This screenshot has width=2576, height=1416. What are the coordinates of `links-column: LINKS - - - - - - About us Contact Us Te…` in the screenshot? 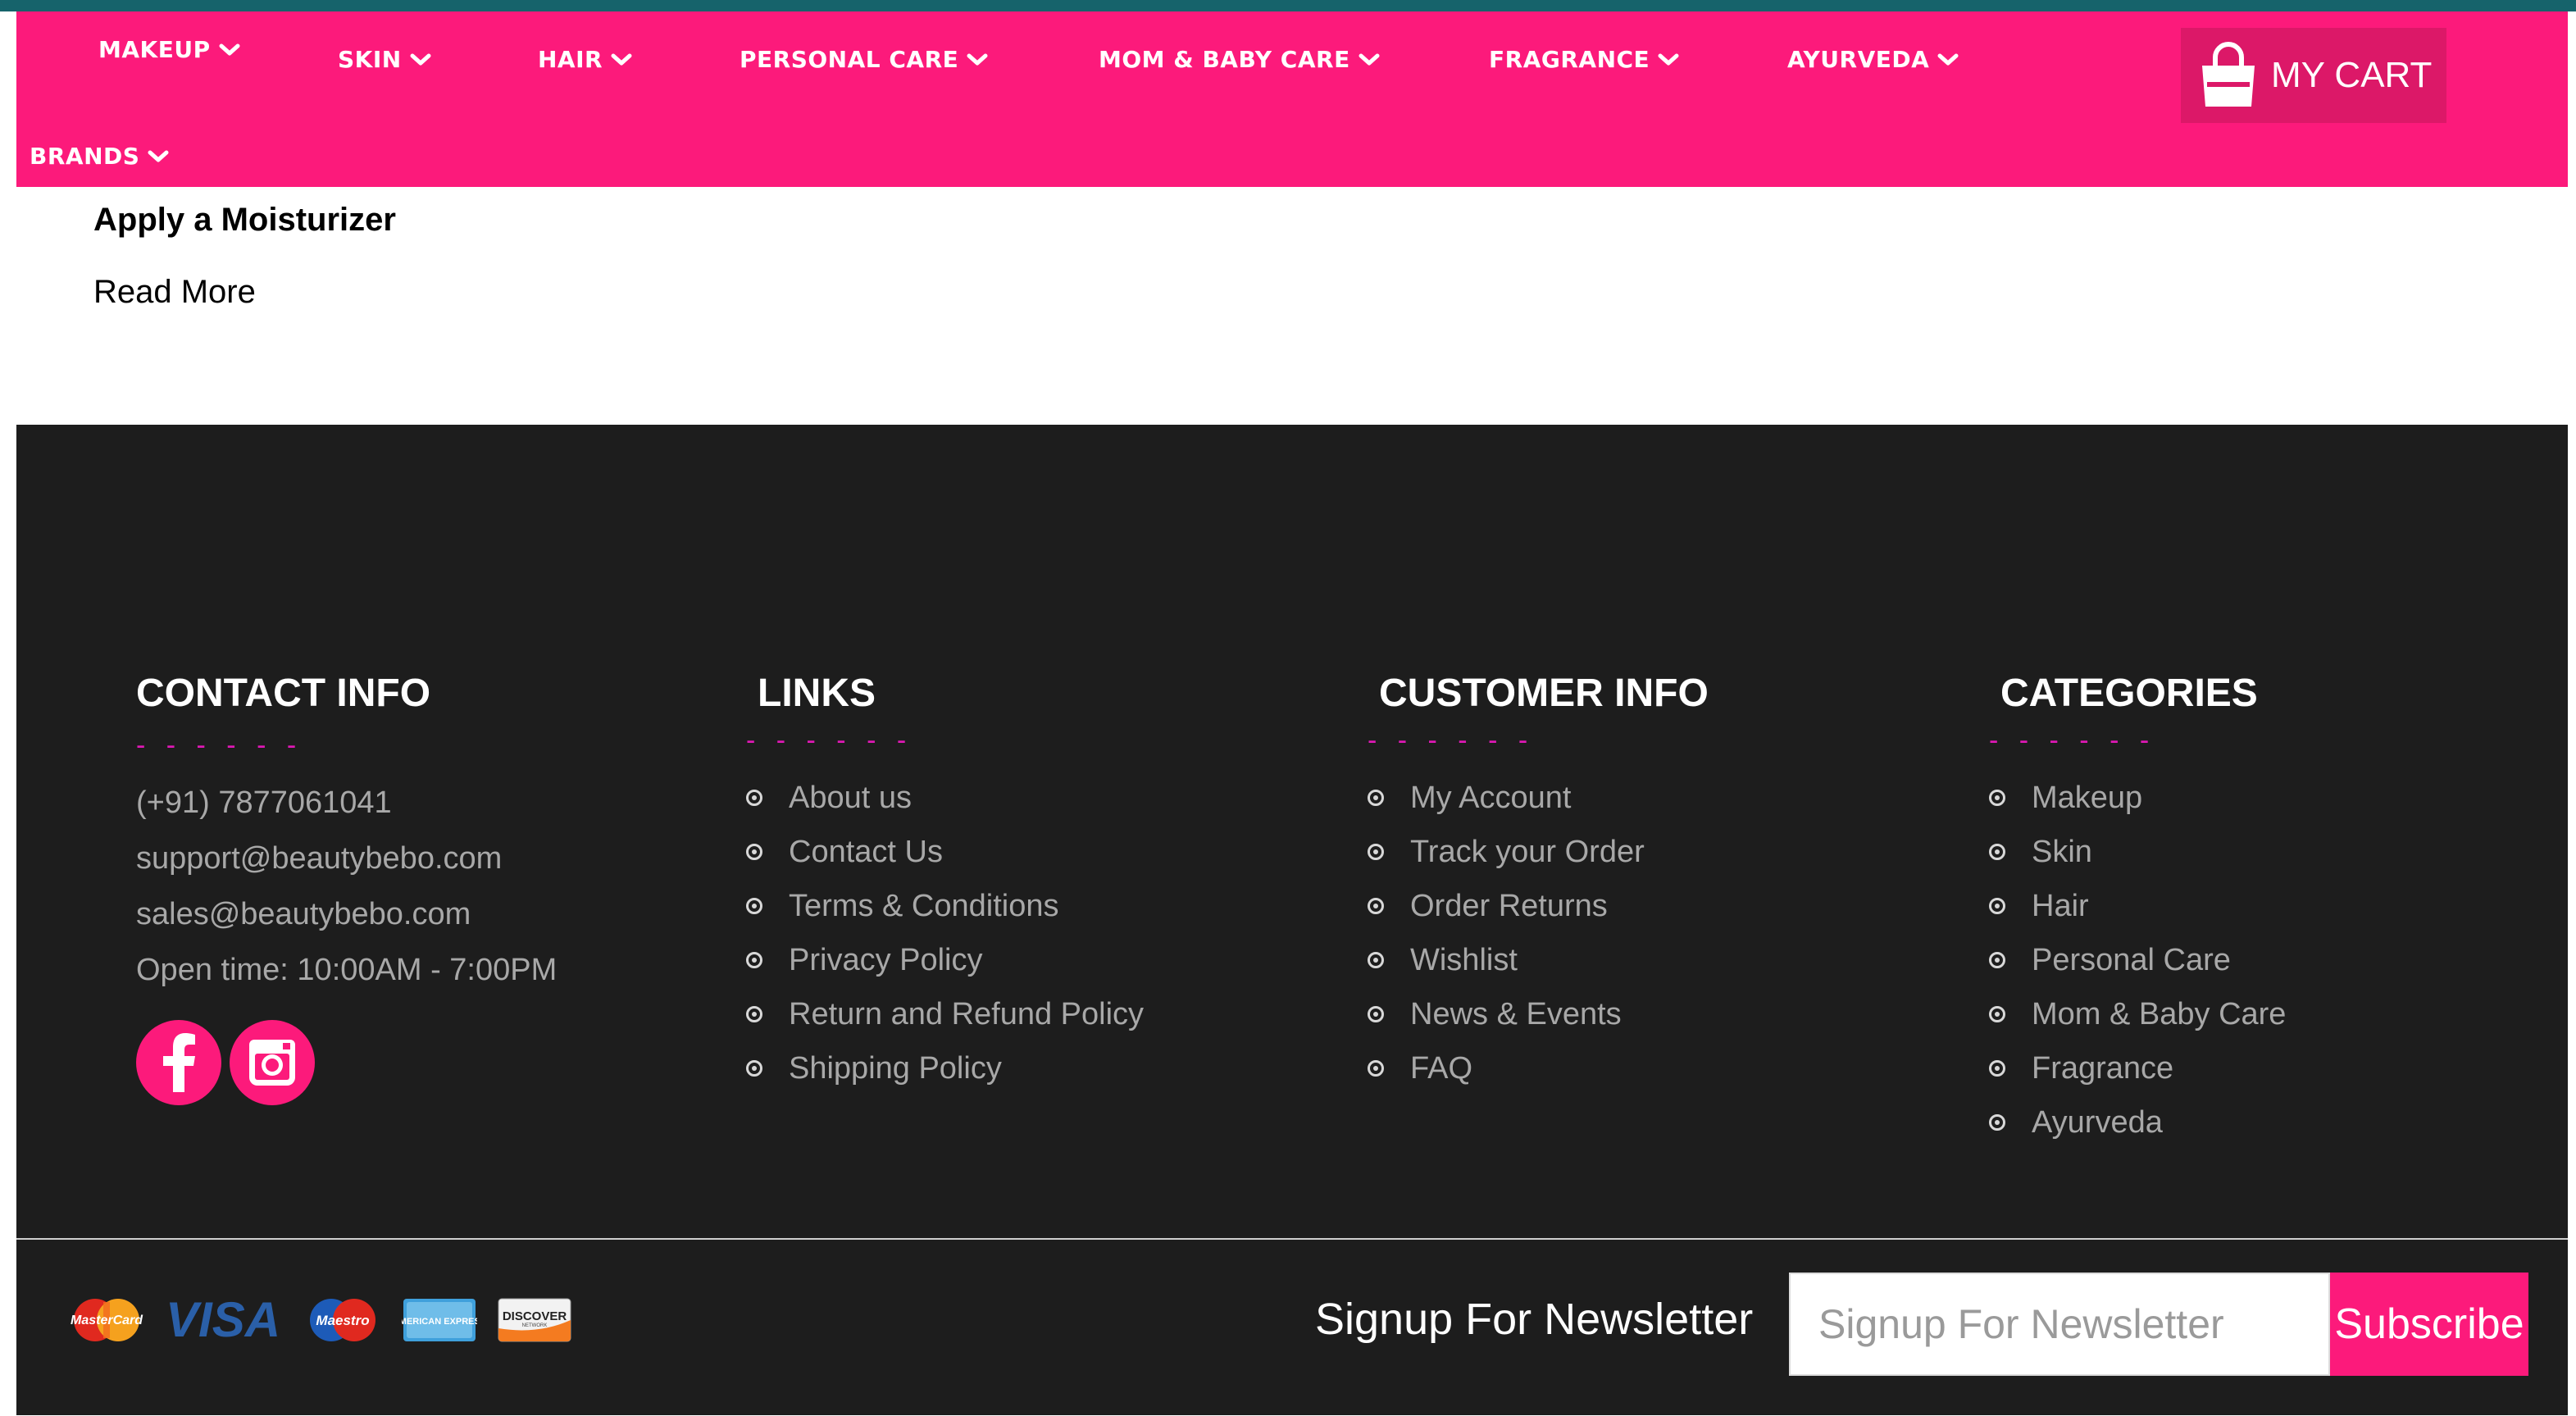 It's located at (945, 878).